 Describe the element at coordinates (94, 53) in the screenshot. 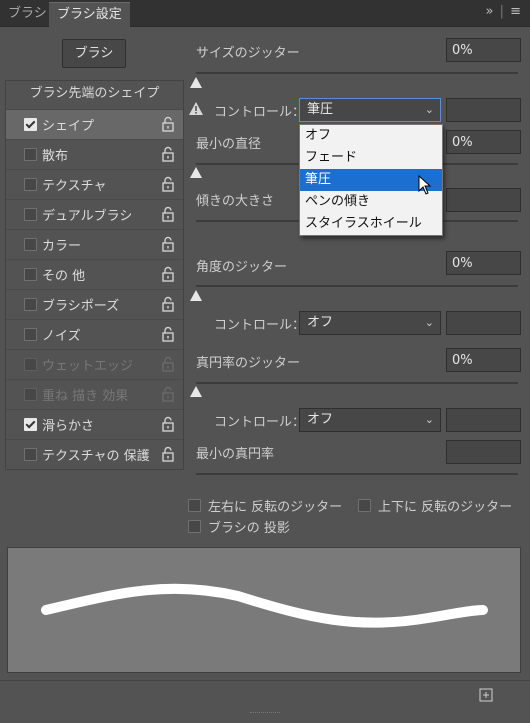

I see `brush-presets-button: ブラシ` at that location.